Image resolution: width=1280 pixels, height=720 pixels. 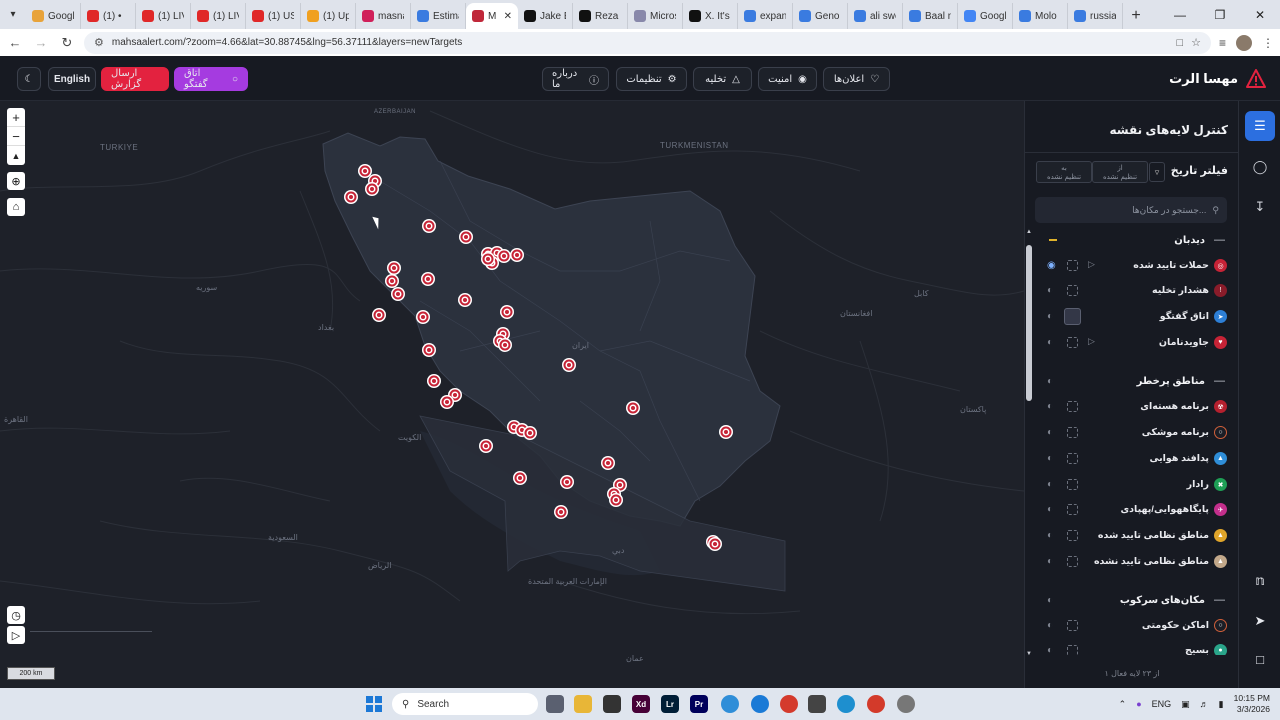 What do you see at coordinates (16, 615) in the screenshot?
I see `history-timer-button: ◷` at bounding box center [16, 615].